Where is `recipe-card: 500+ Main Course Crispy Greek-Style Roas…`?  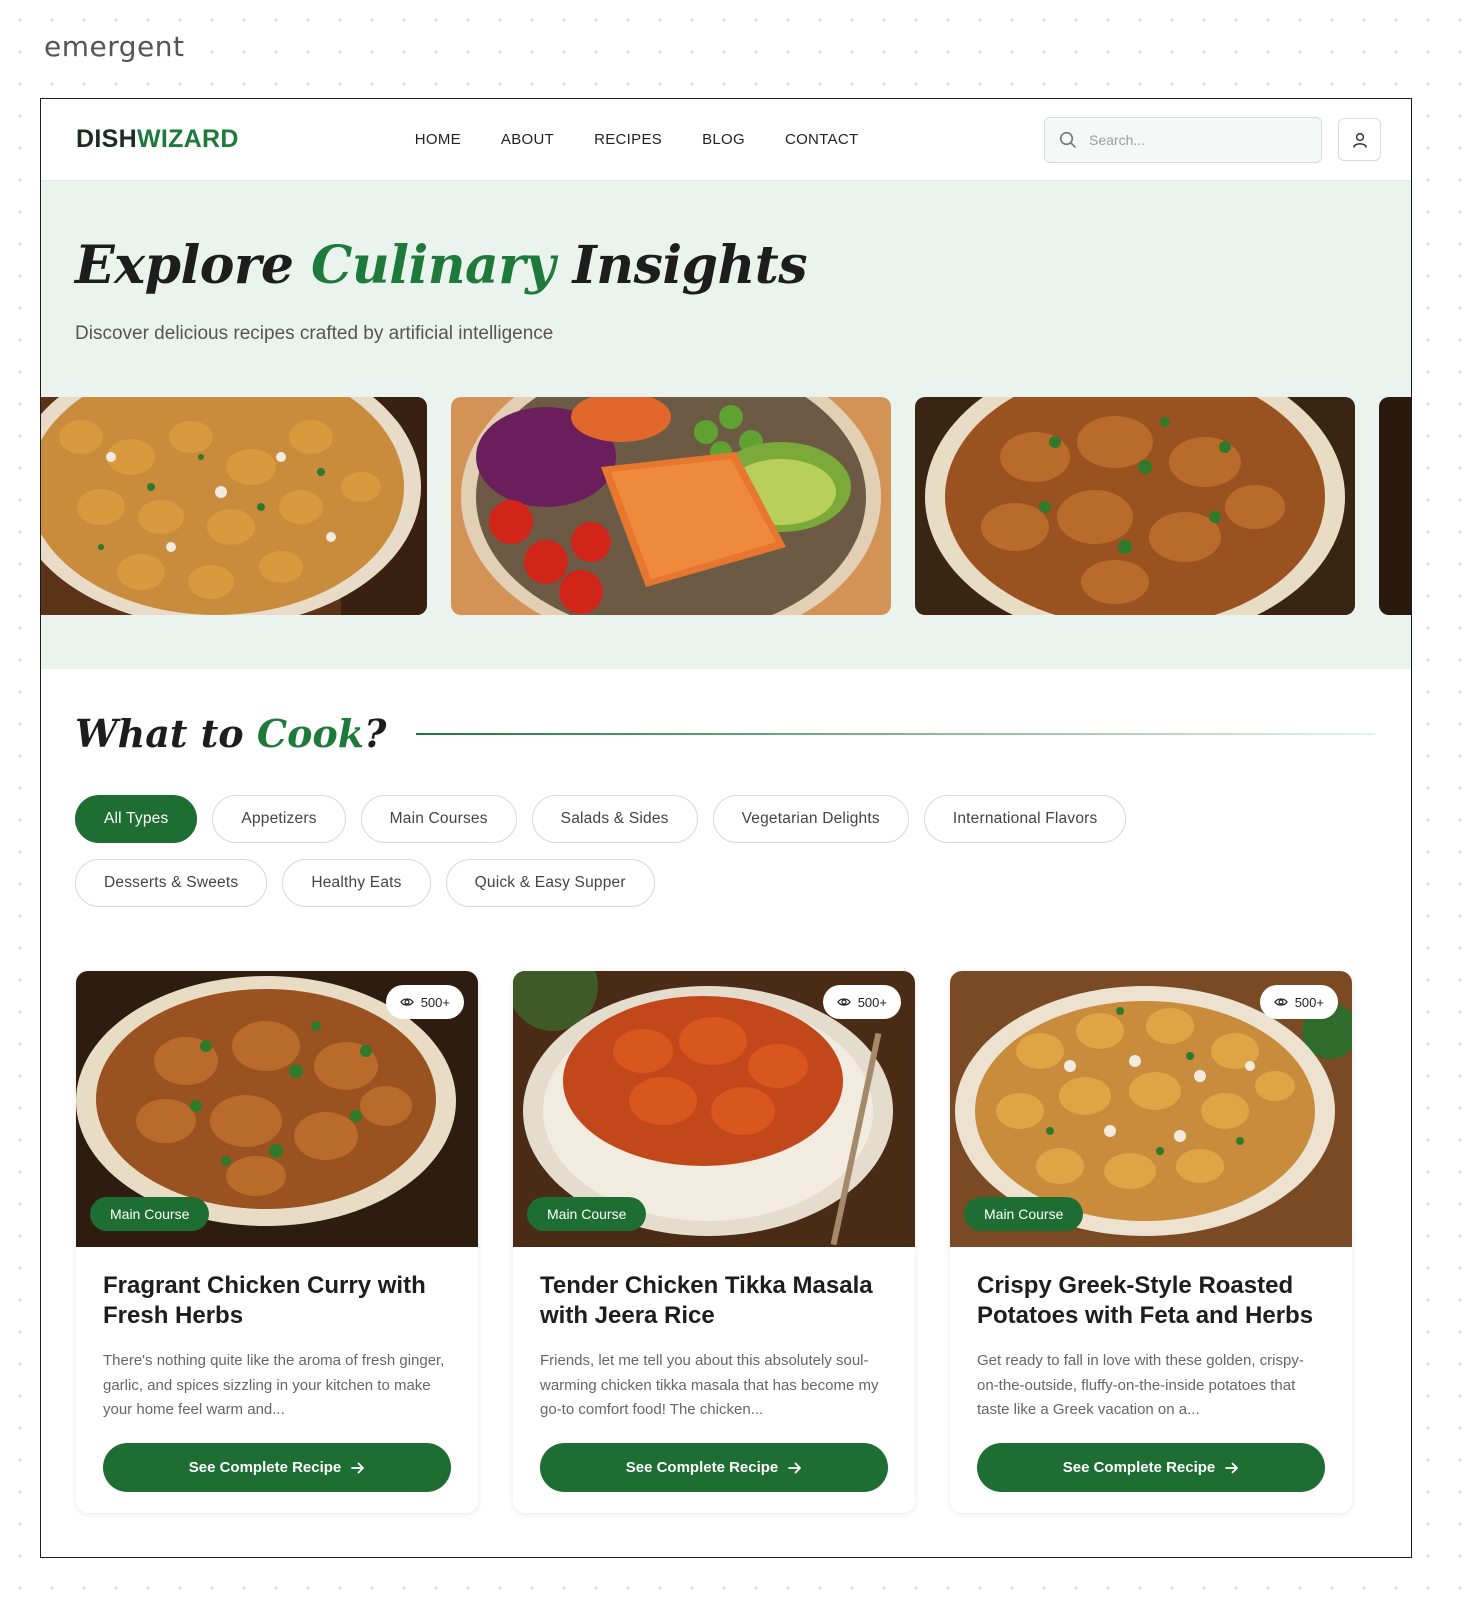
recipe-card: 500+ Main Course Crispy Greek-Style Roas… is located at coordinates (1151, 1242).